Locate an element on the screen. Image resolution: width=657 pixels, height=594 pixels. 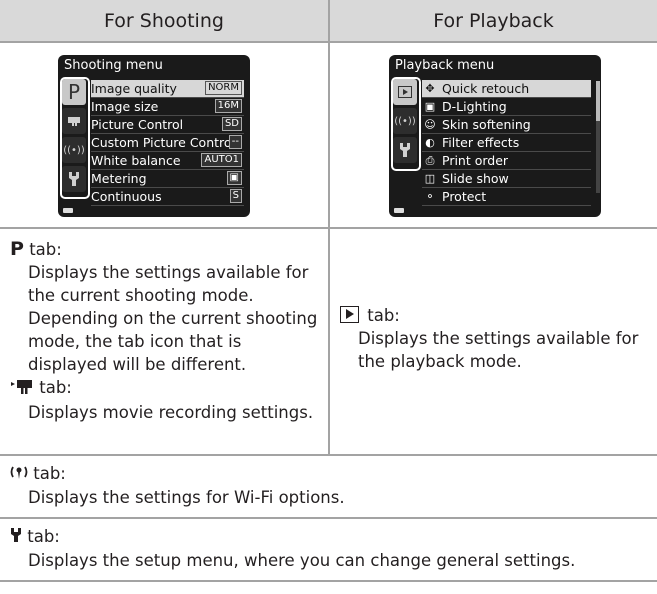
retouch-icon: ✥ is located at coordinates (430, 88).